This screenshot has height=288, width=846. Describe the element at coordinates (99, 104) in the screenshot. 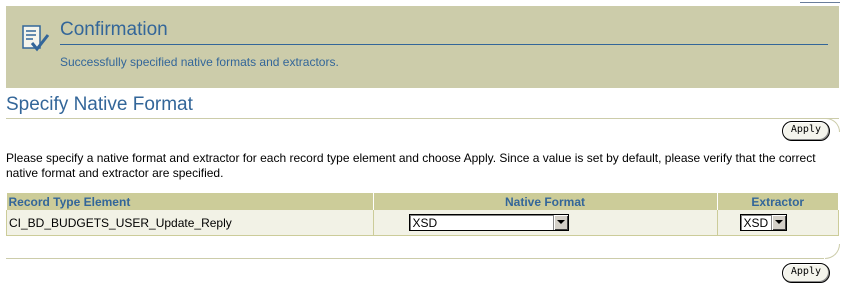

I see `page-title: Specify Native Format` at that location.